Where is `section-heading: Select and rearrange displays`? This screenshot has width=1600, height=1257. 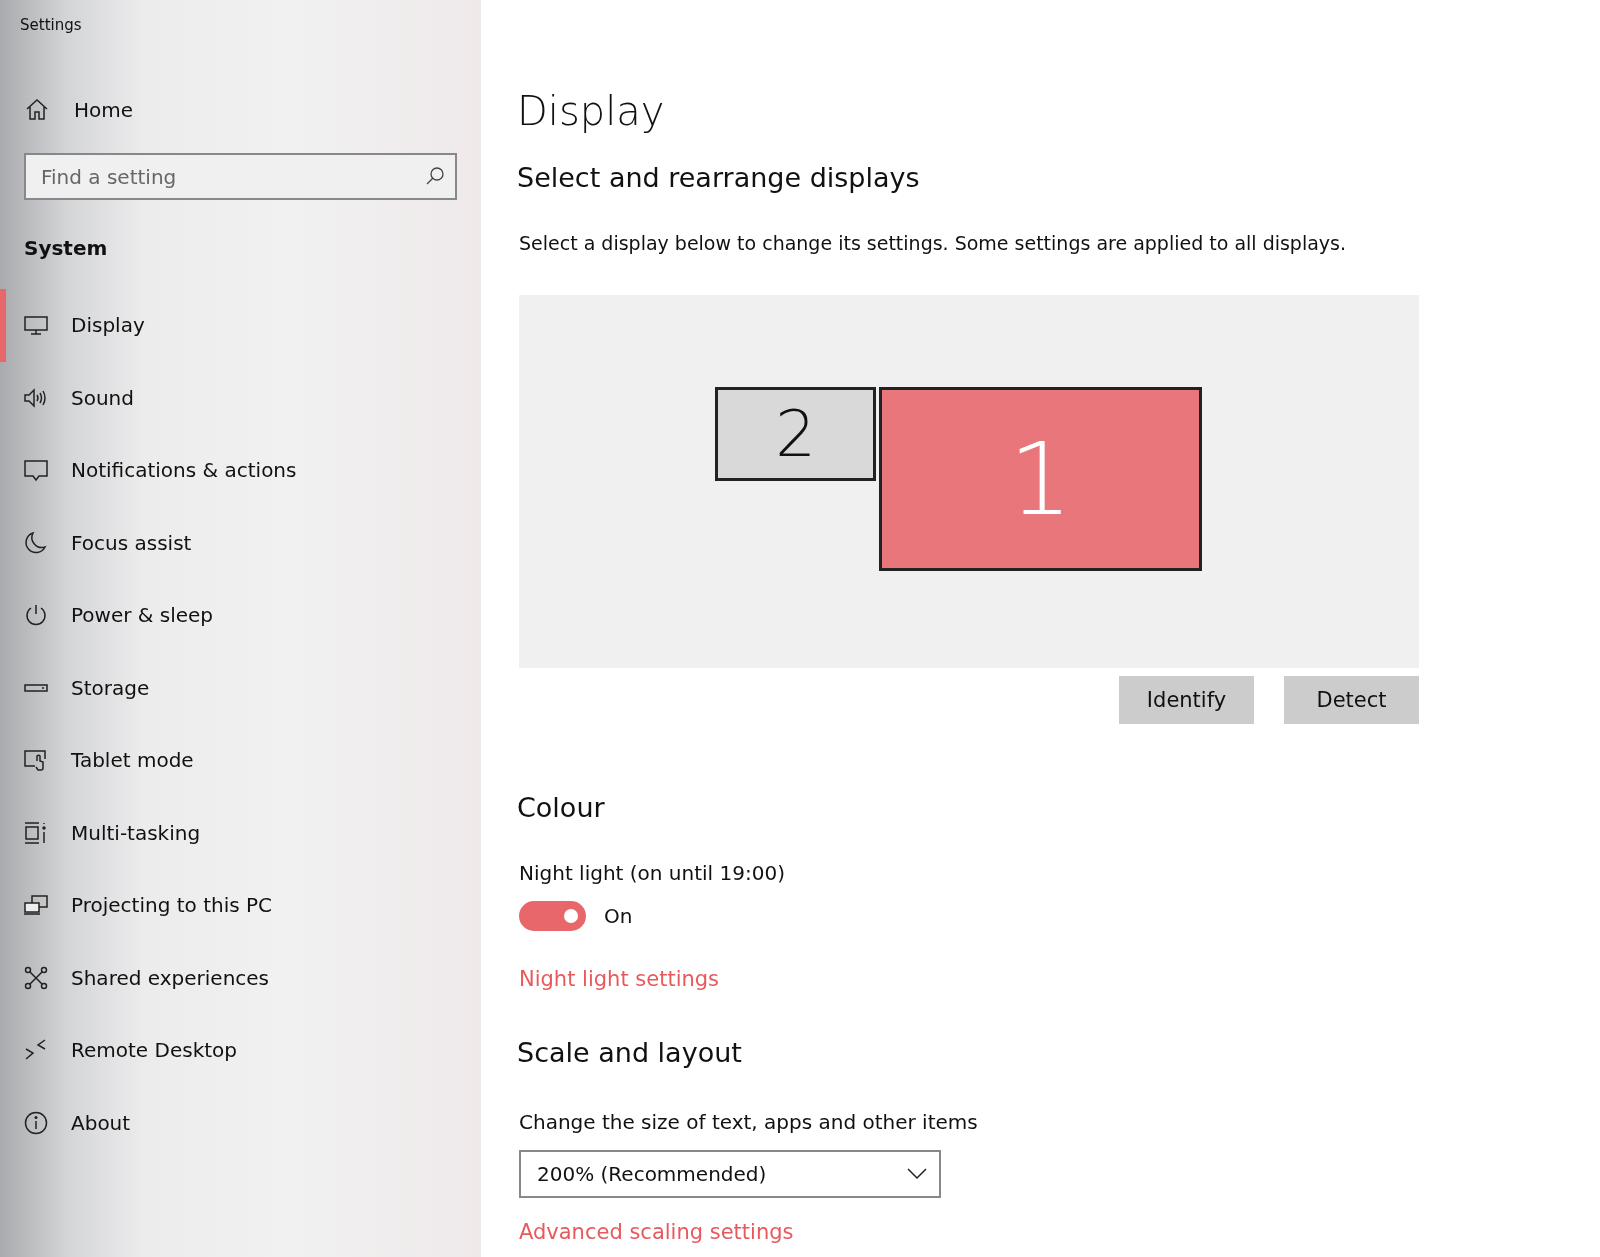 section-heading: Select and rearrange displays is located at coordinates (718, 177).